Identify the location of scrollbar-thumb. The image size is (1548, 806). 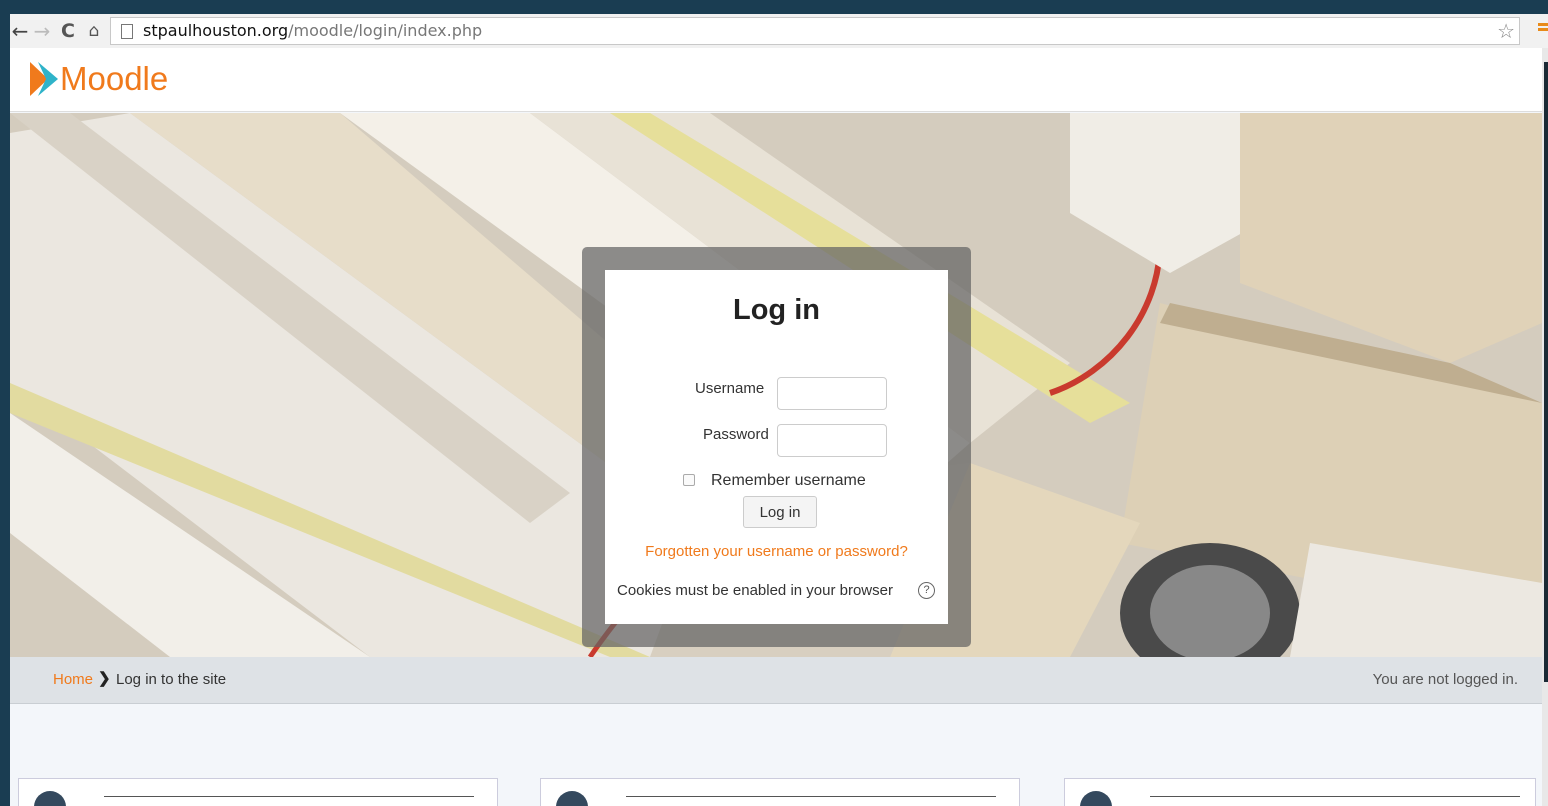
(1546, 372).